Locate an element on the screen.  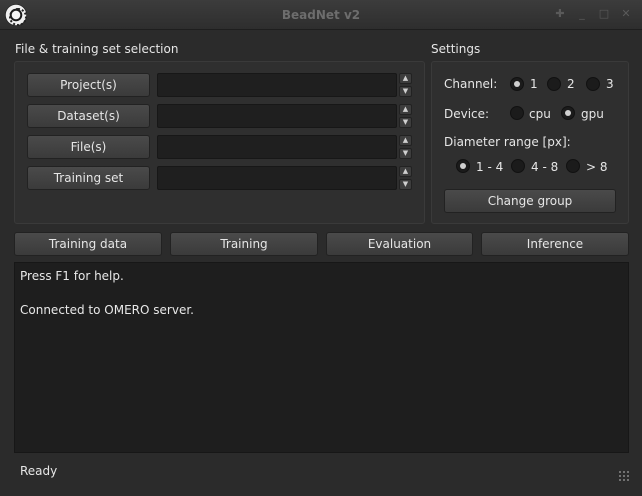
channel-3-label: 3 is located at coordinates (610, 84).